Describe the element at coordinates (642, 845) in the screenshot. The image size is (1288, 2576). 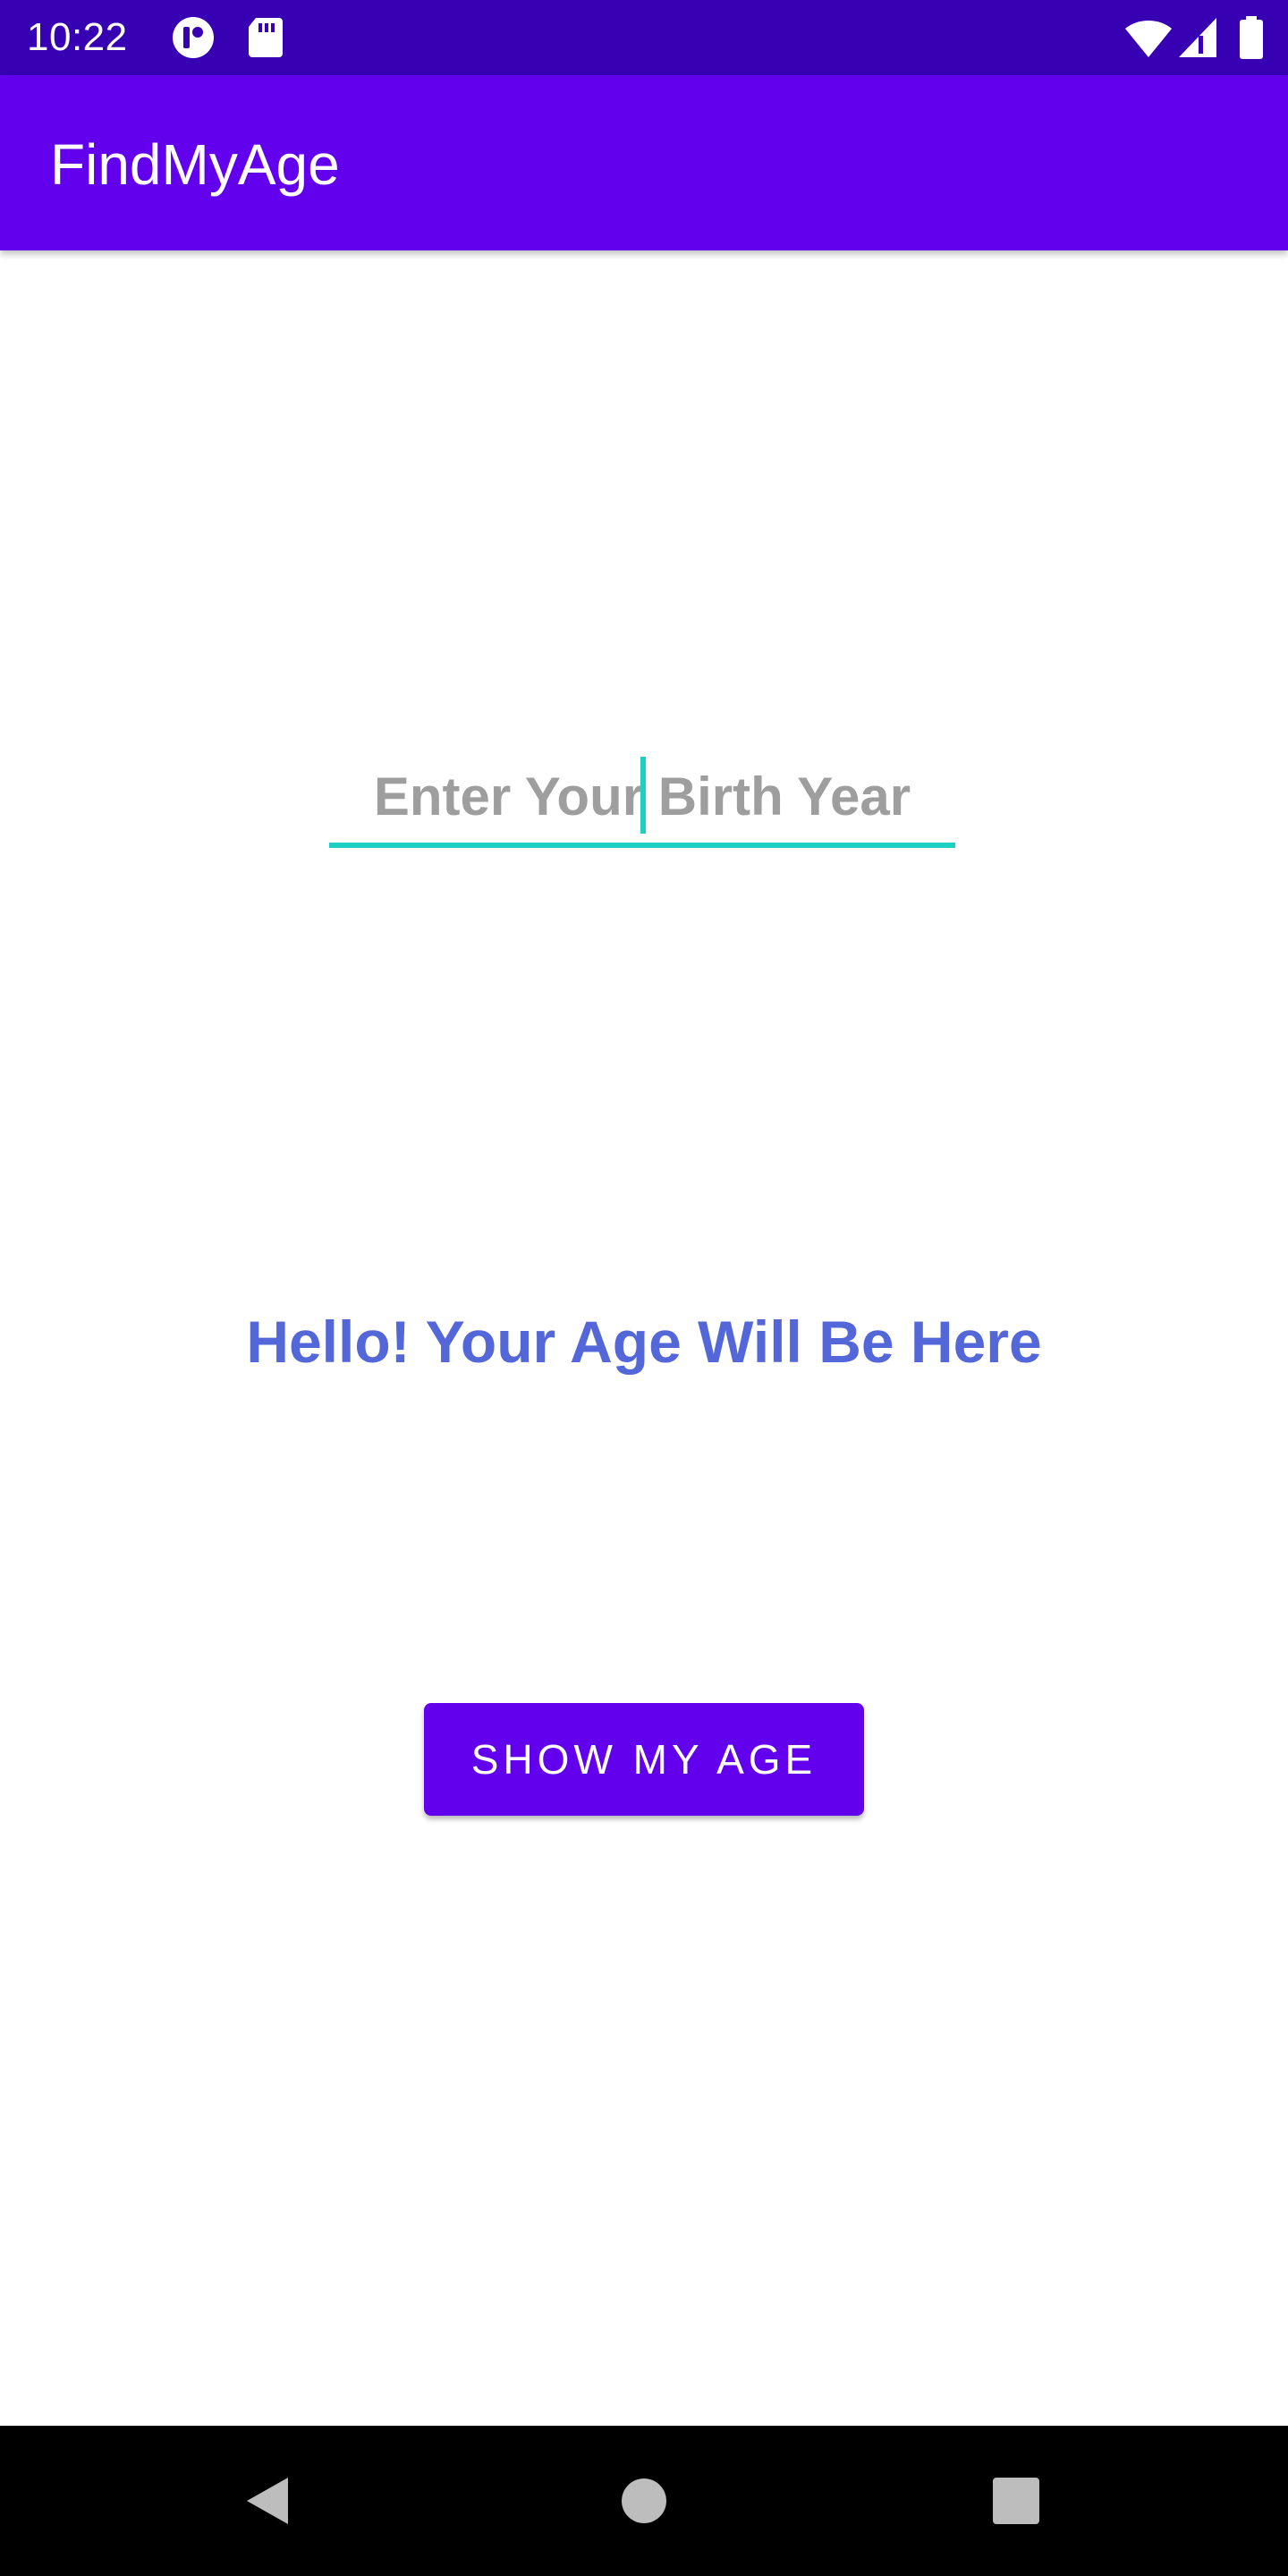
I see `input-underline` at that location.